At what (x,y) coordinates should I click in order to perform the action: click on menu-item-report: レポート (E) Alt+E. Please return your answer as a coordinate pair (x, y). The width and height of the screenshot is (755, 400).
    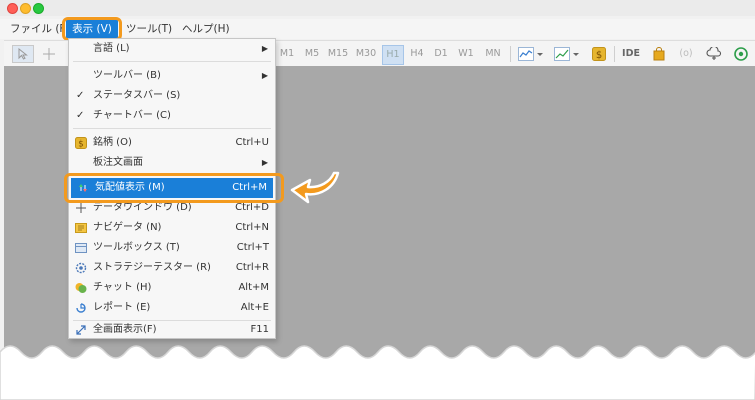
    Looking at the image, I should click on (172, 308).